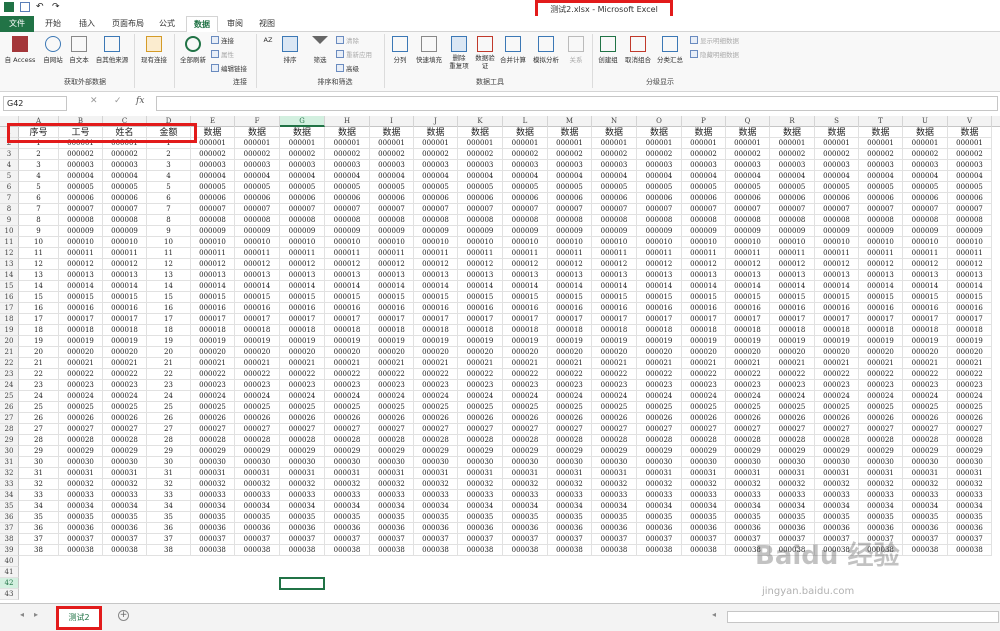 This screenshot has width=1000, height=631. What do you see at coordinates (169, 121) in the screenshot?
I see `column-header: D` at bounding box center [169, 121].